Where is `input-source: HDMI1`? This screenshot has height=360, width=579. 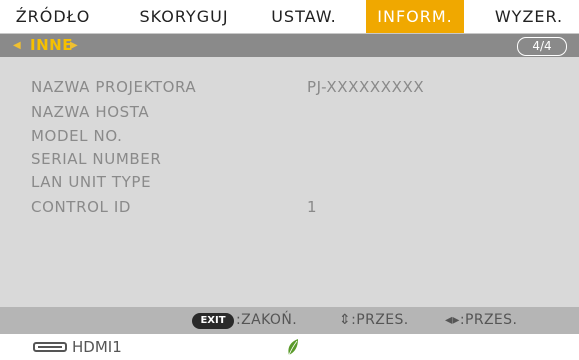
input-source: HDMI1 is located at coordinates (97, 347).